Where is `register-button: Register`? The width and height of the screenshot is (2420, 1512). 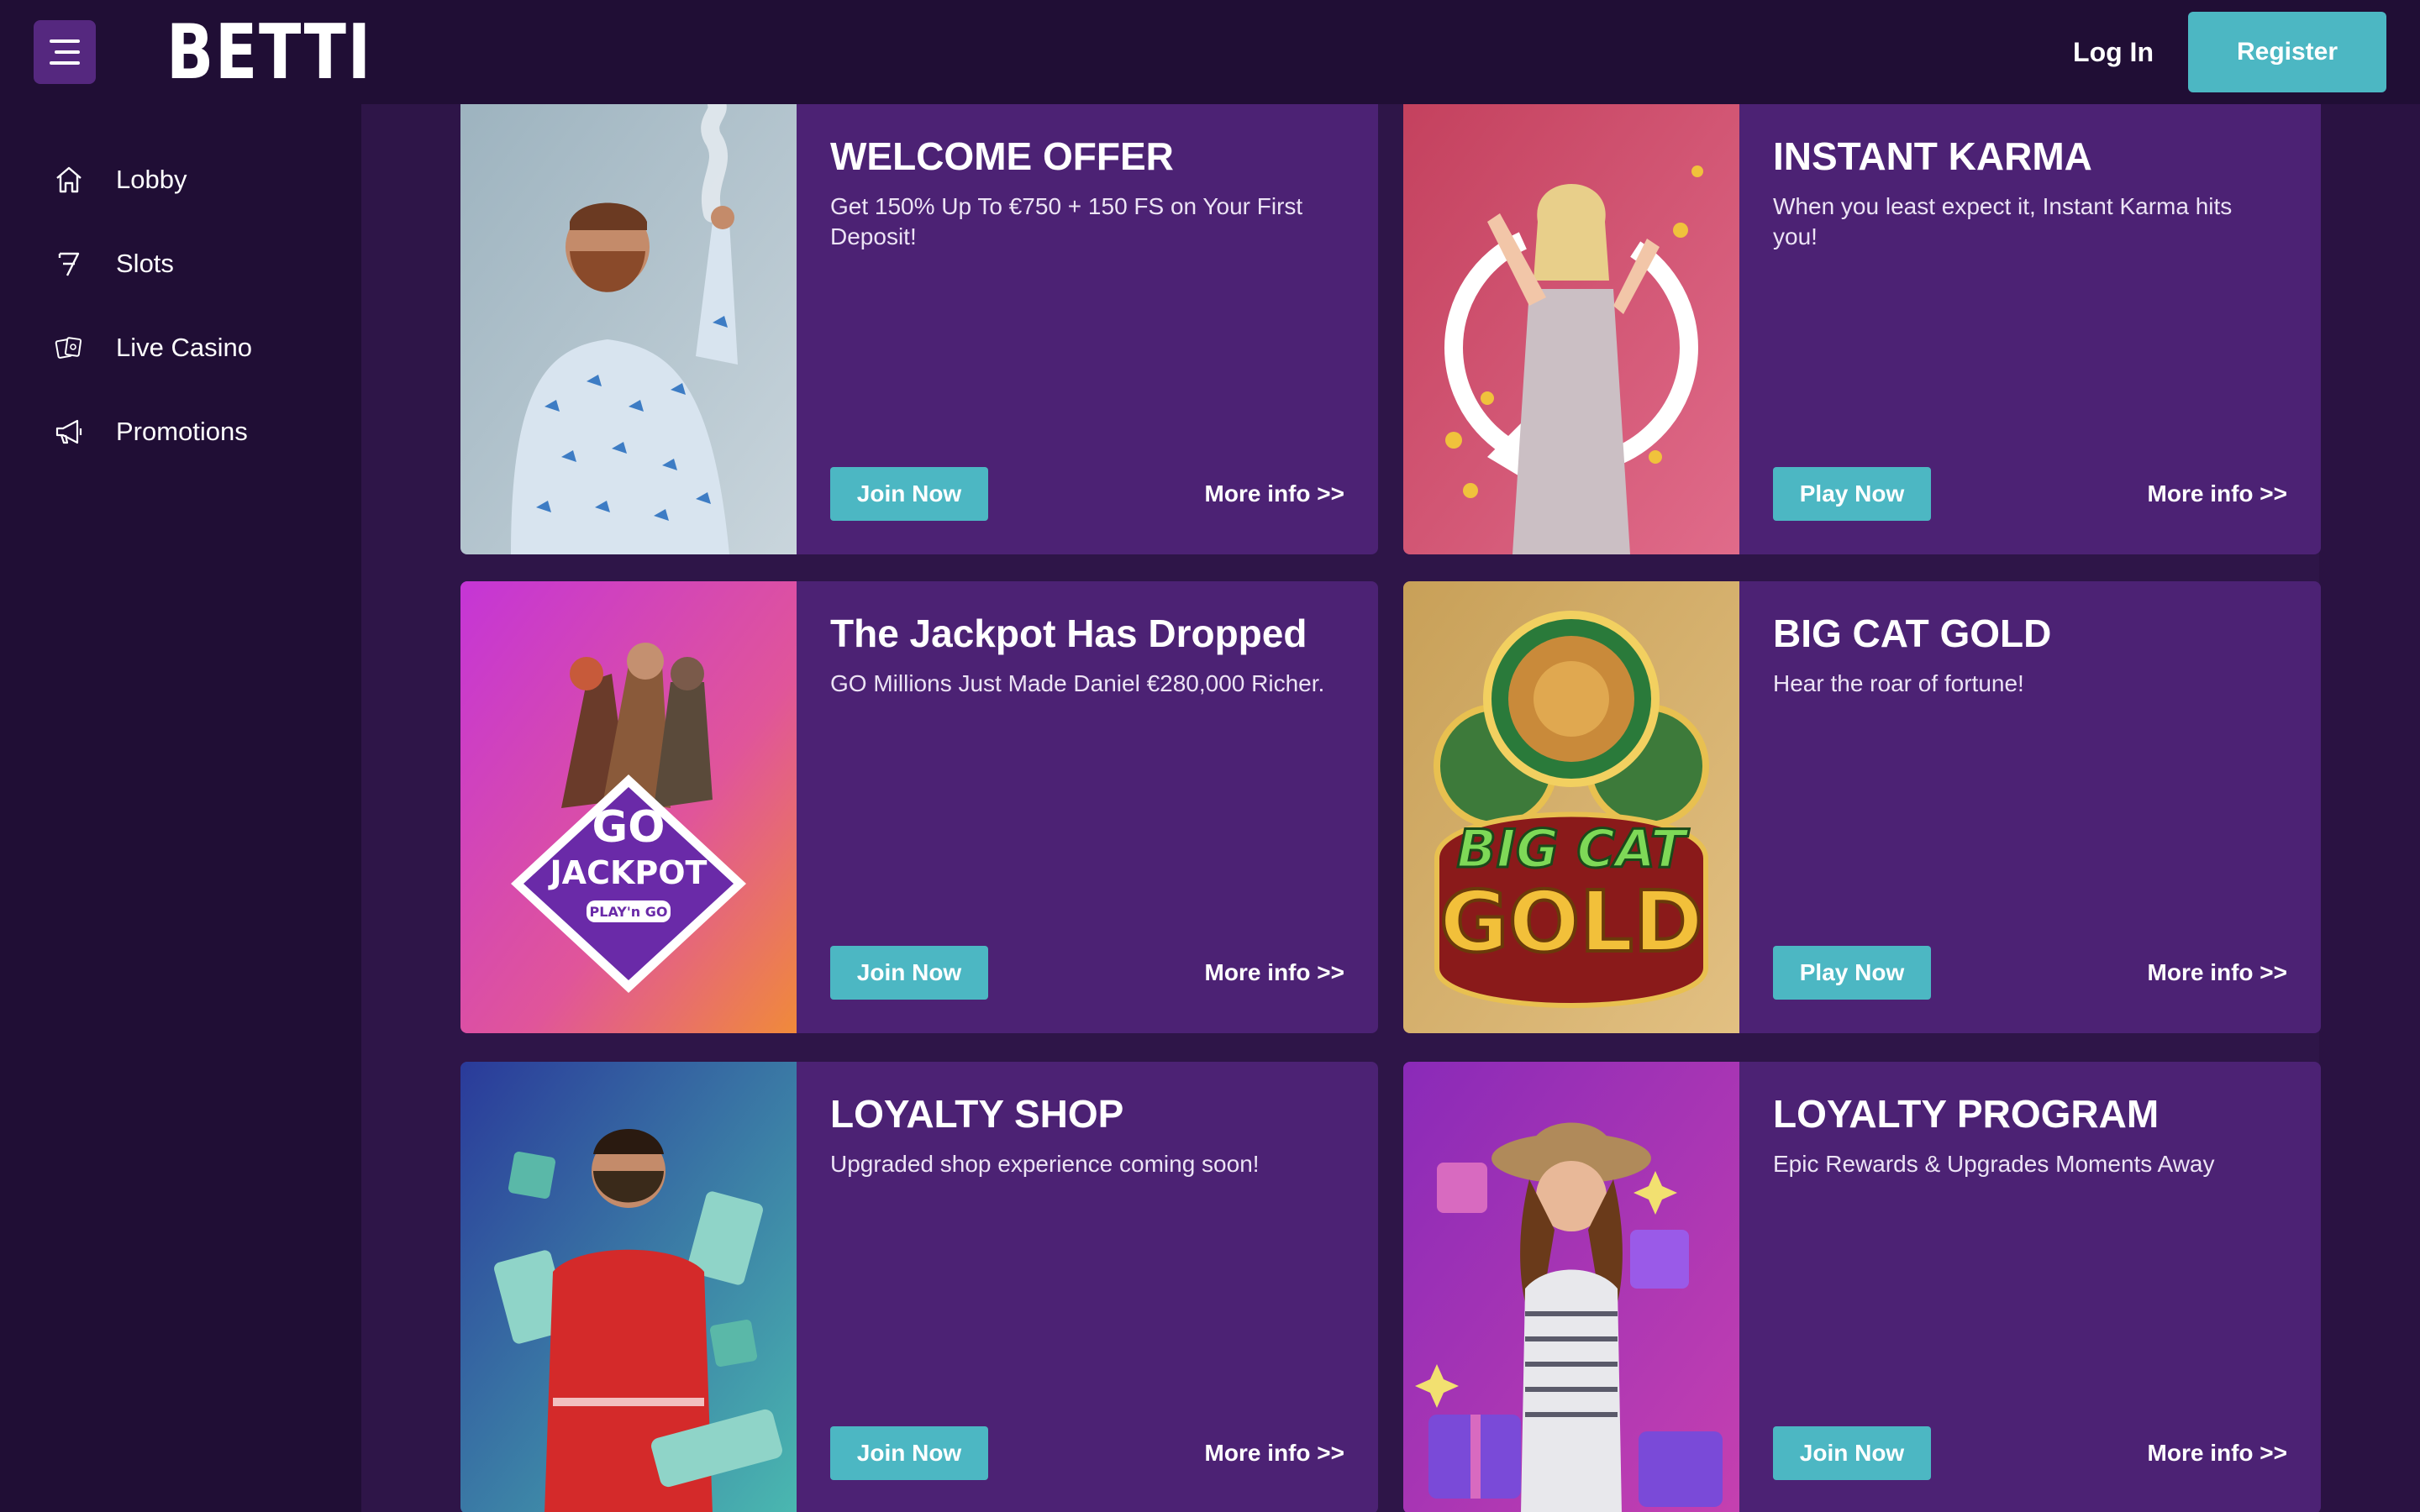 register-button: Register is located at coordinates (2287, 52).